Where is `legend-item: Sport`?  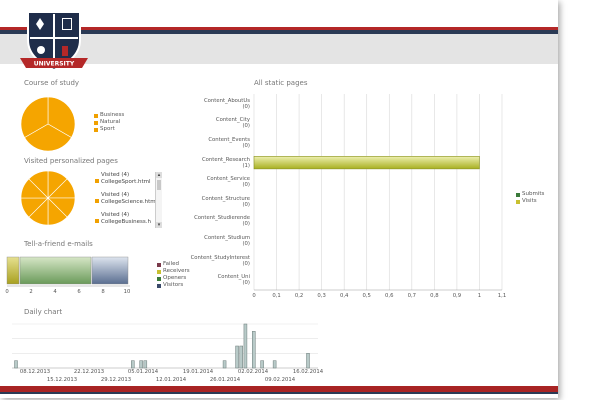 legend-item: Sport is located at coordinates (109, 129).